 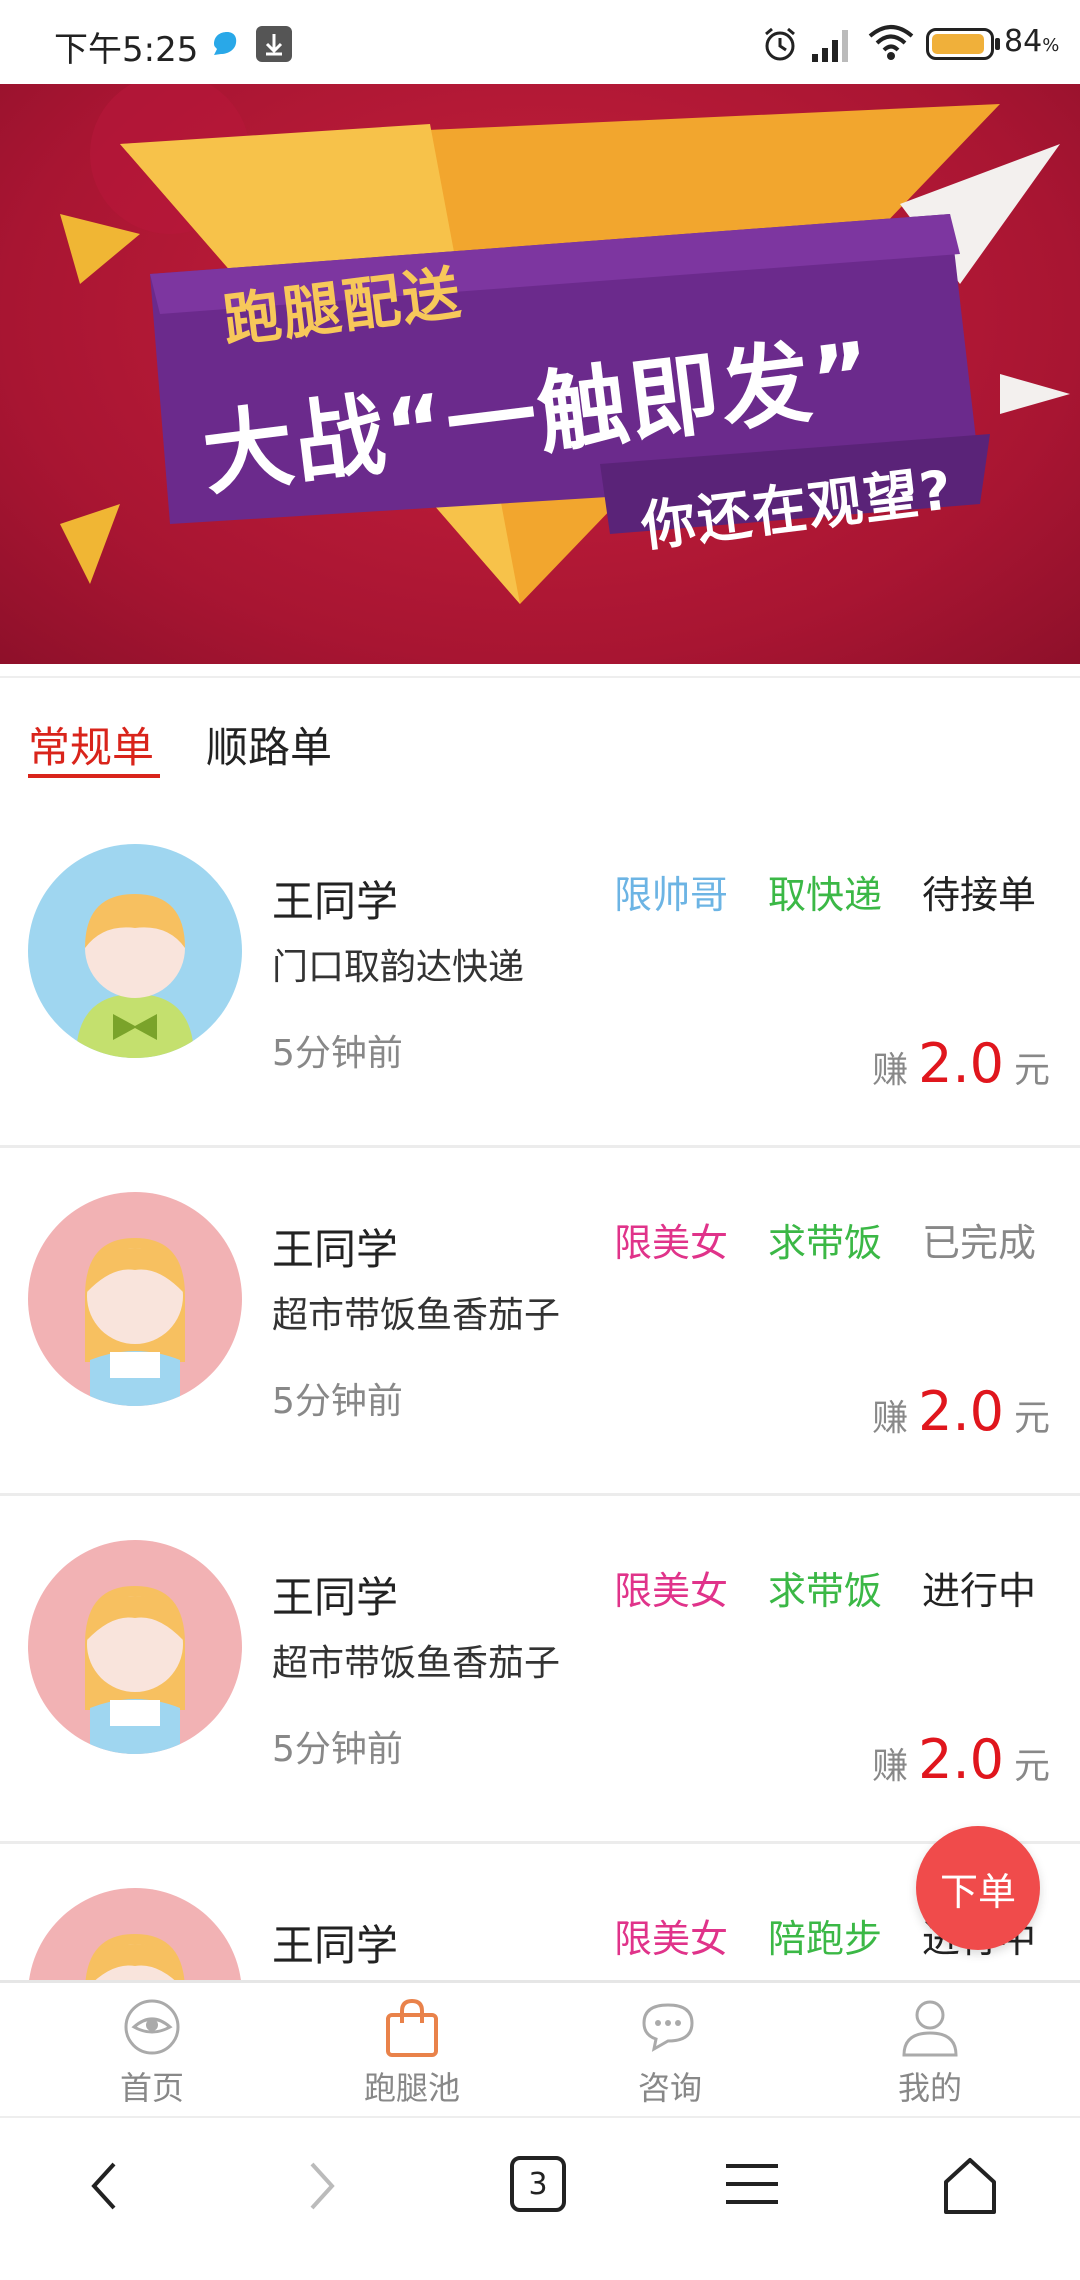 I want to click on order-category-tag: 取快递, so click(x=825, y=895).